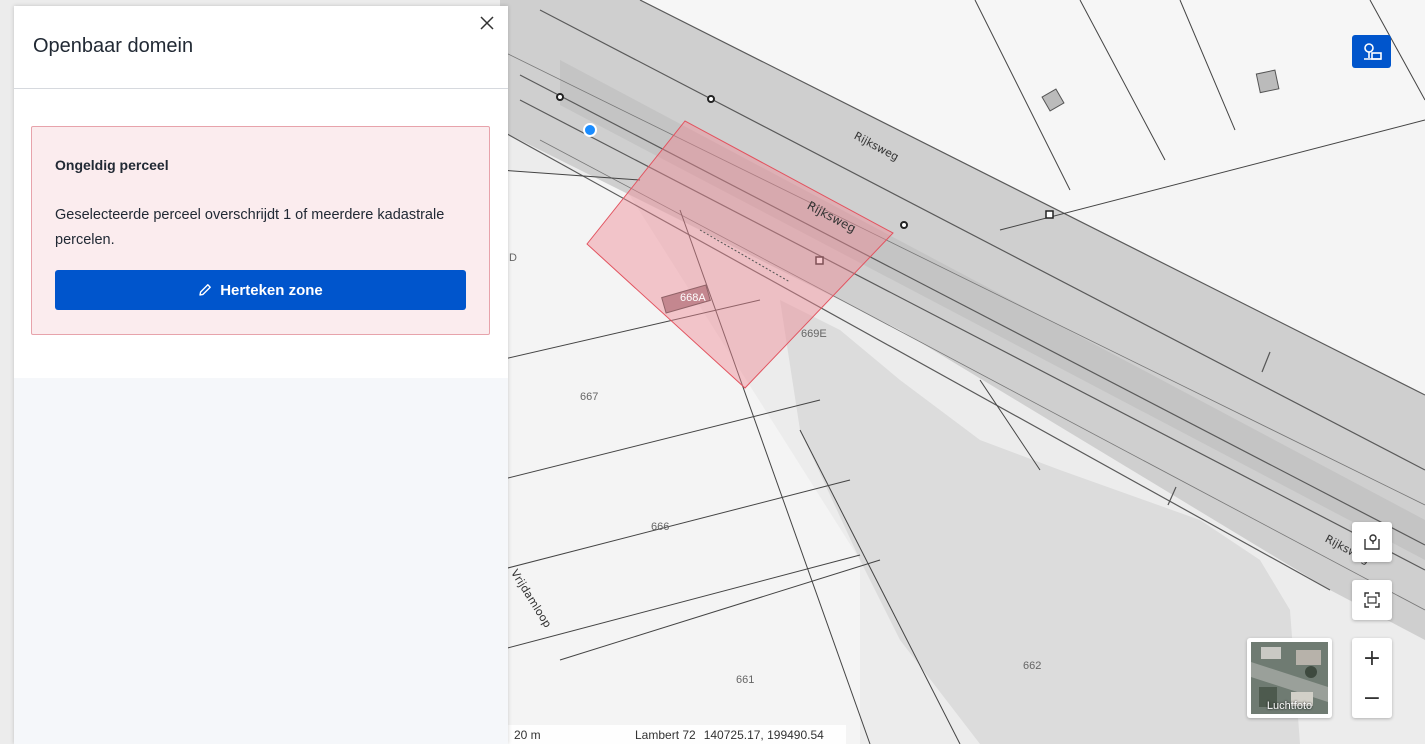 The height and width of the screenshot is (744, 1425). I want to click on coordinates-readout: 140725.17, 199490.54, so click(763, 734).